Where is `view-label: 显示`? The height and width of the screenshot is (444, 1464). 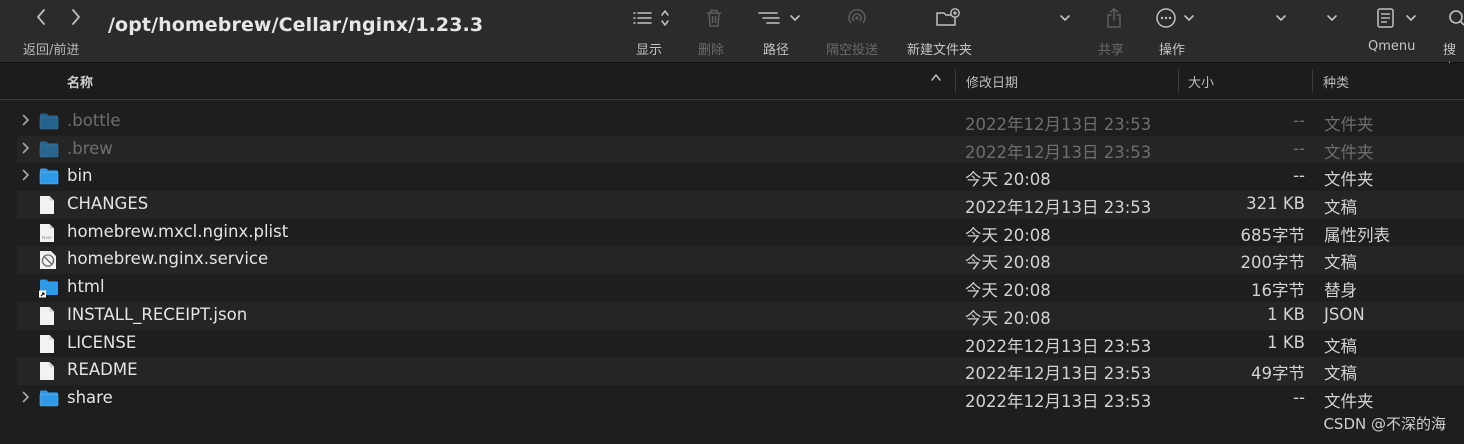 view-label: 显示 is located at coordinates (649, 50).